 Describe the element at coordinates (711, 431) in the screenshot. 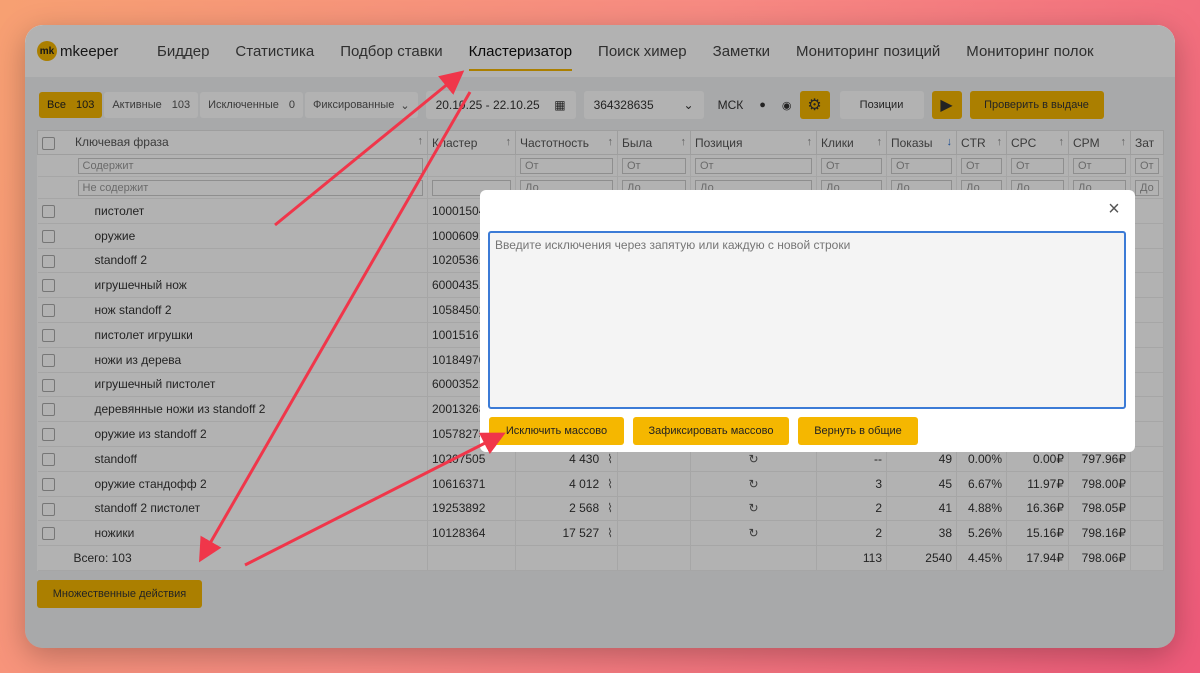

I see `fix-mass-button: Зафиксировать массово` at that location.